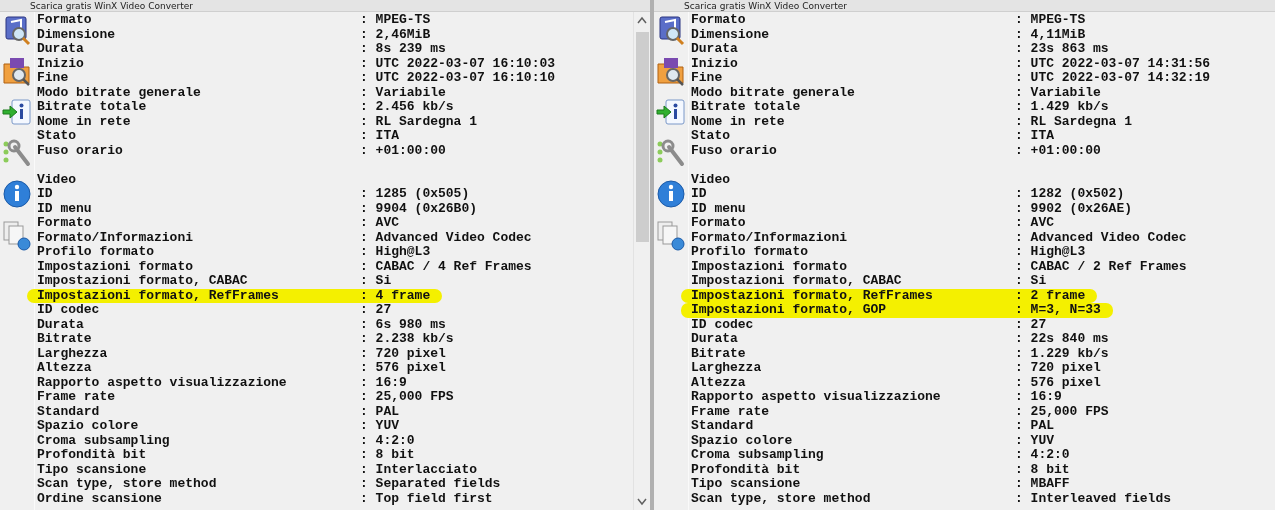 The width and height of the screenshot is (1275, 510). I want to click on section-heading: Video, so click(711, 179).